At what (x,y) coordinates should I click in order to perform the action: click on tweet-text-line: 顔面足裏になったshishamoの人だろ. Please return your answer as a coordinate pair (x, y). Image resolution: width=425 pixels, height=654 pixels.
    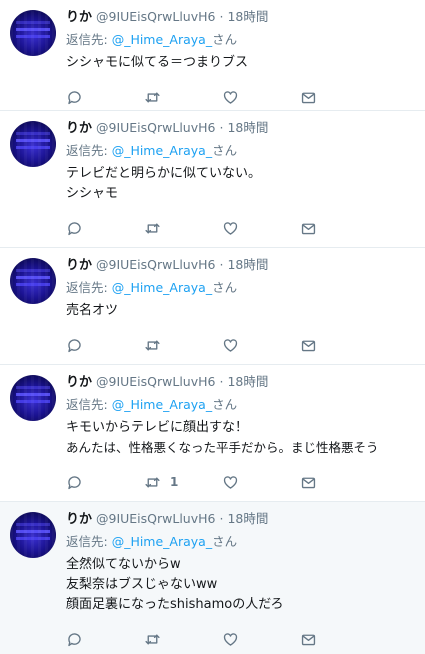
    Looking at the image, I should click on (175, 604).